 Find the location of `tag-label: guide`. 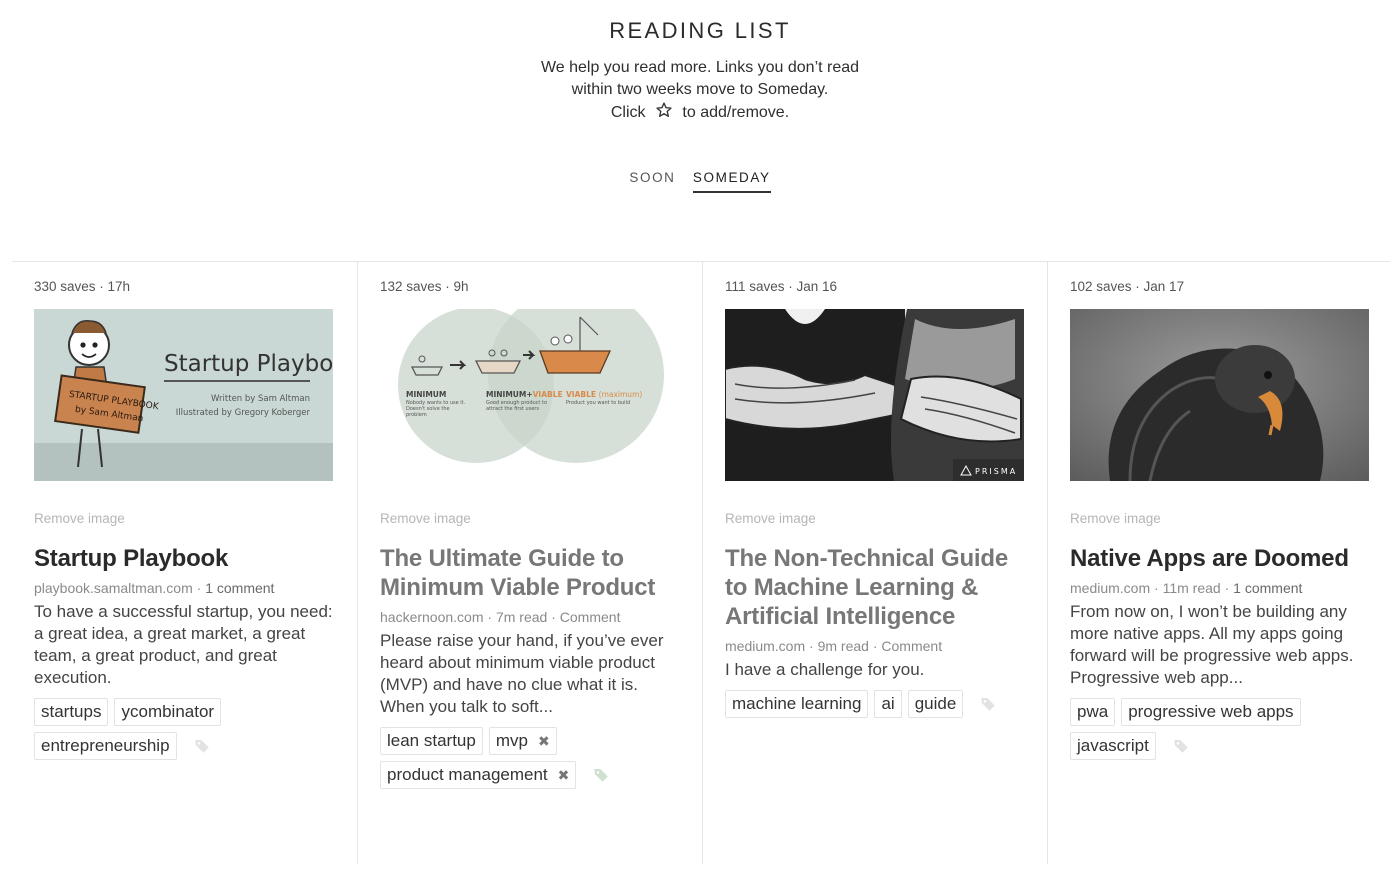

tag-label: guide is located at coordinates (935, 703).